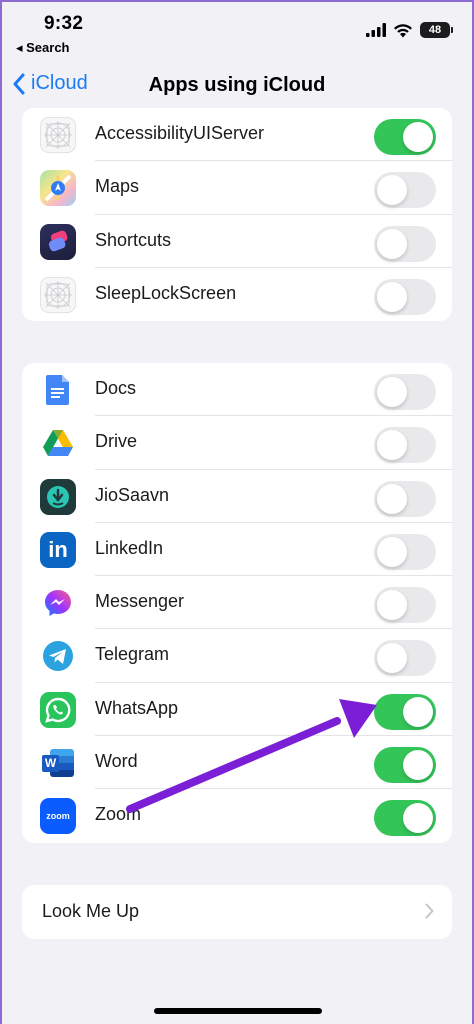  What do you see at coordinates (166, 292) in the screenshot?
I see `app-label: SleepLockScreen` at bounding box center [166, 292].